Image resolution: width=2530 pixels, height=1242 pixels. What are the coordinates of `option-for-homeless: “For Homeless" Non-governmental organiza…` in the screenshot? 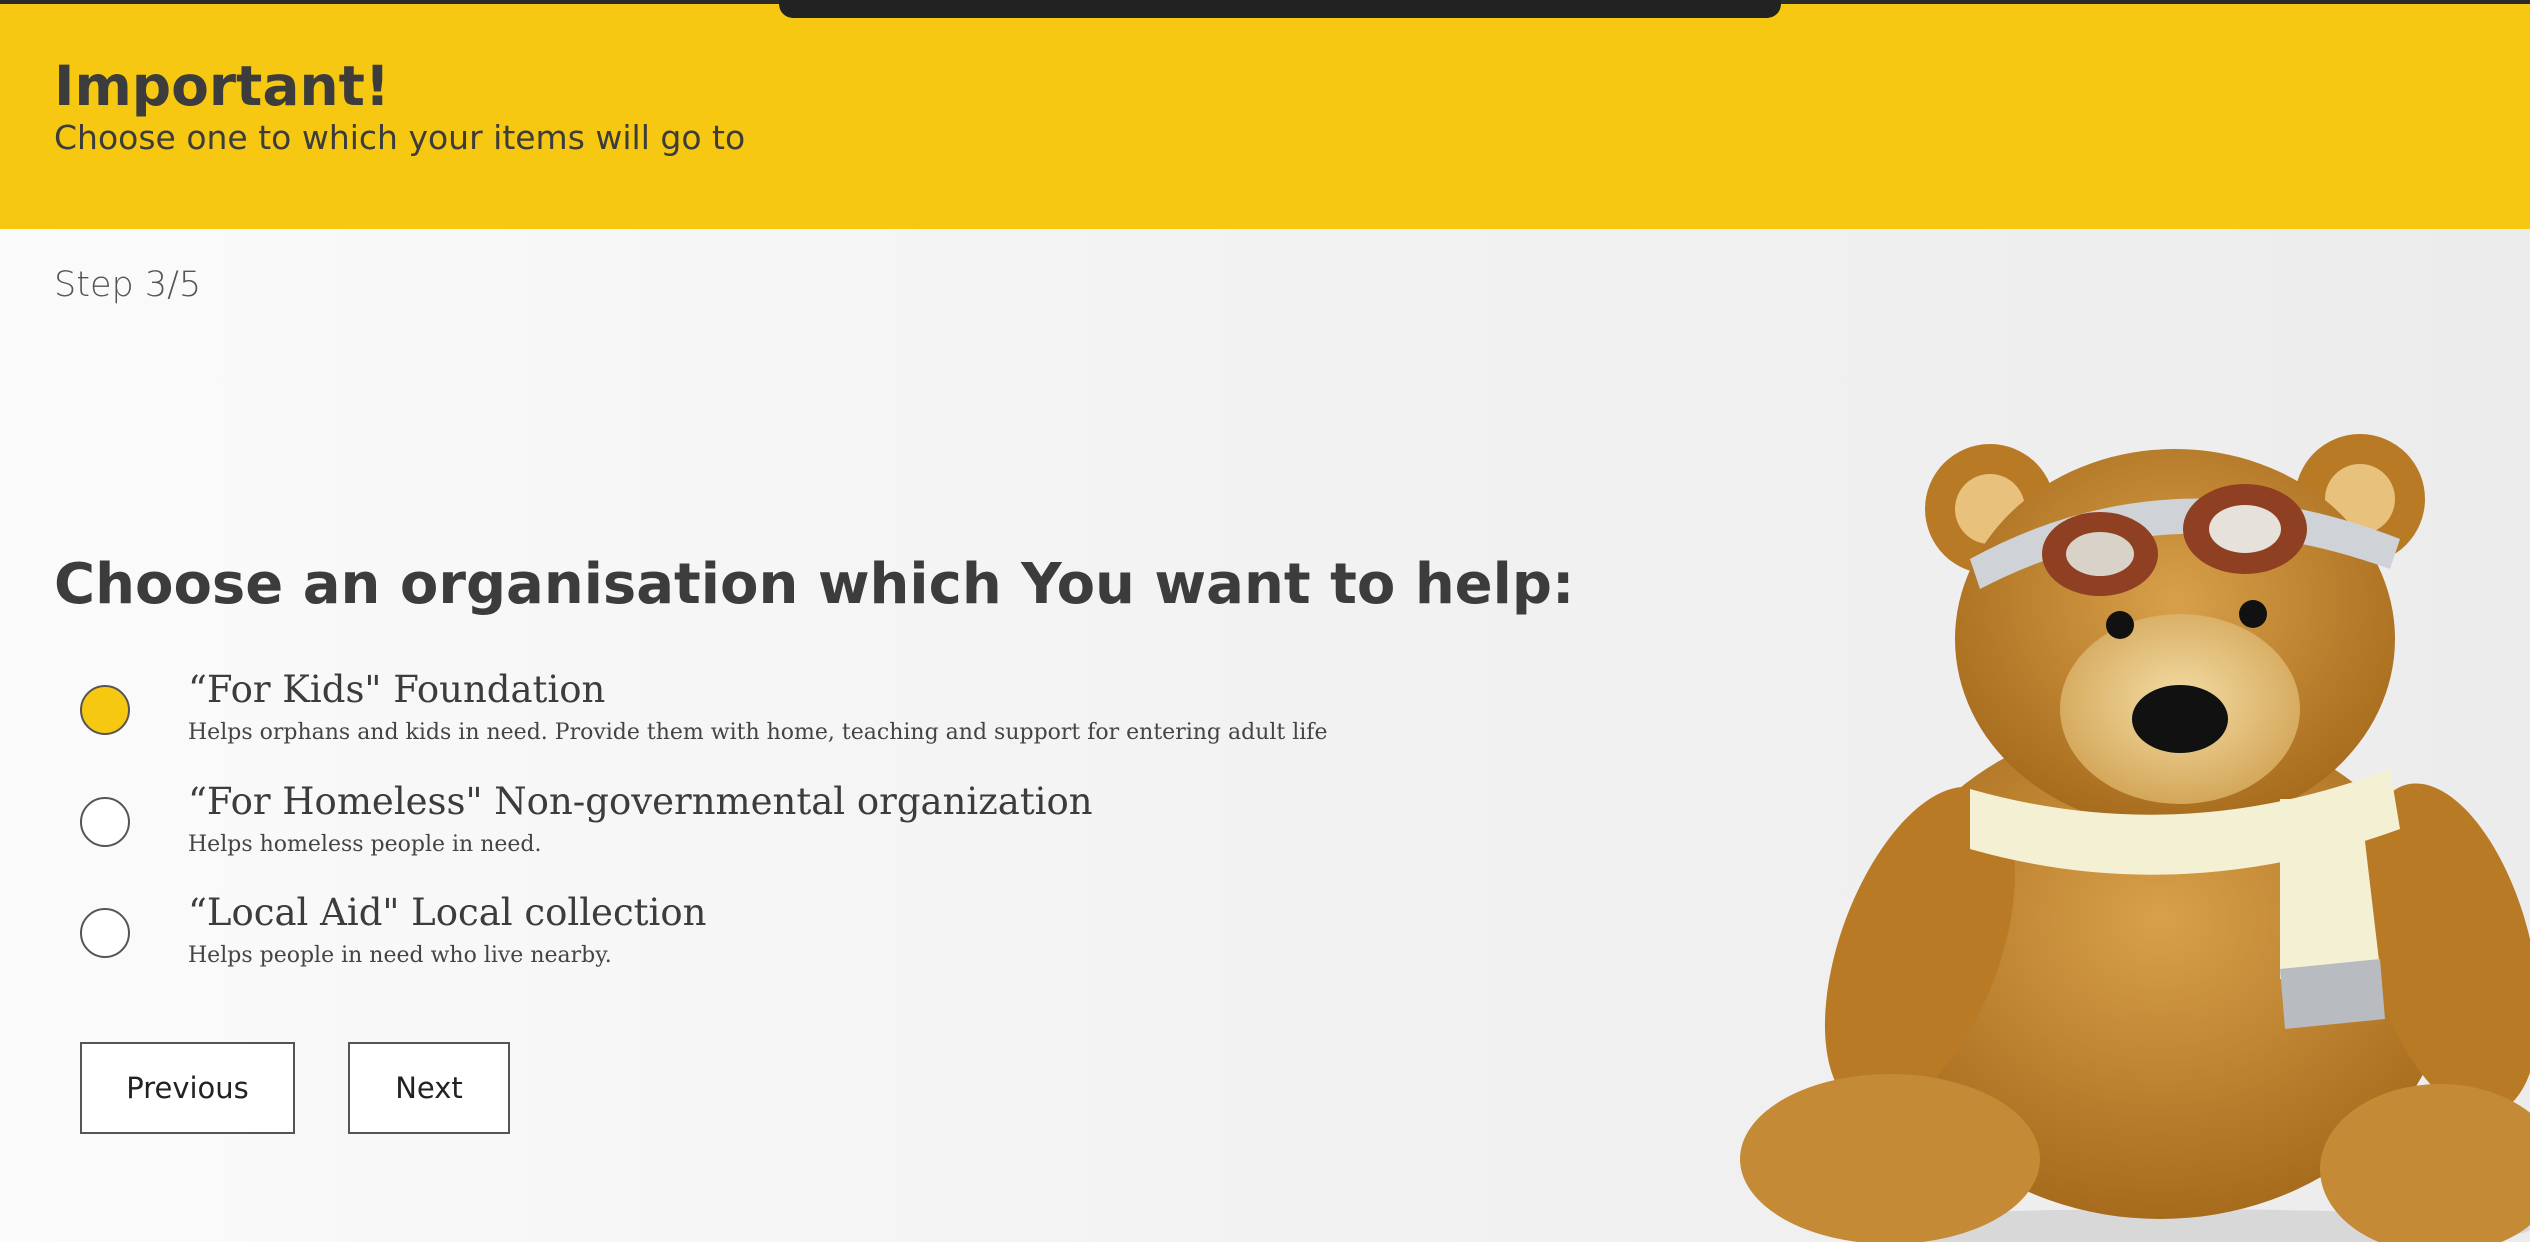 It's located at (730, 831).